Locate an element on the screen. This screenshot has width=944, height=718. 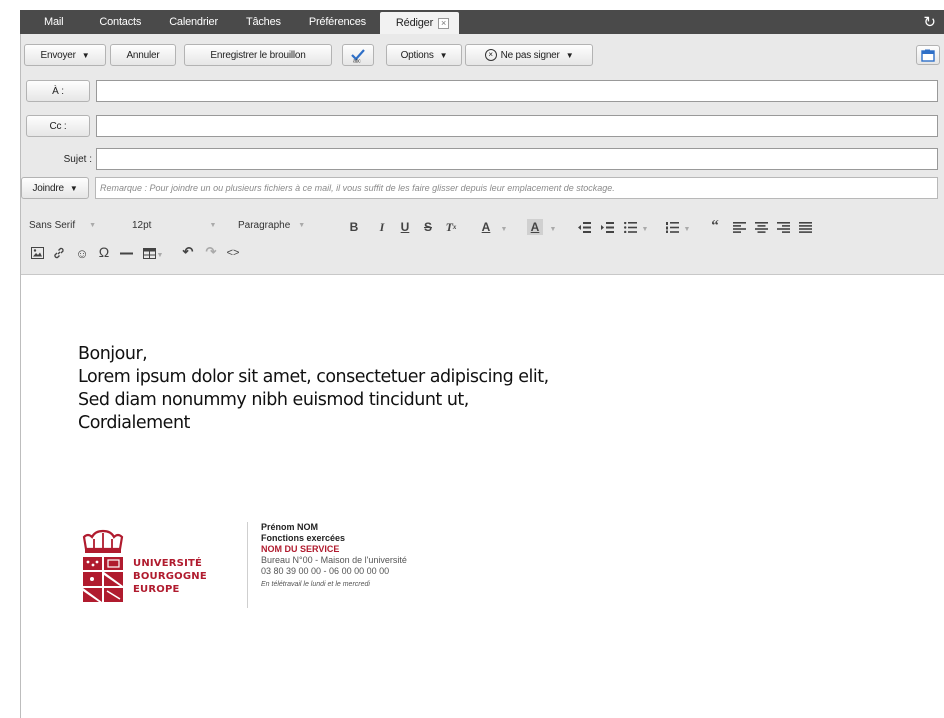
undo-icon: ↶ is located at coordinates (188, 252).